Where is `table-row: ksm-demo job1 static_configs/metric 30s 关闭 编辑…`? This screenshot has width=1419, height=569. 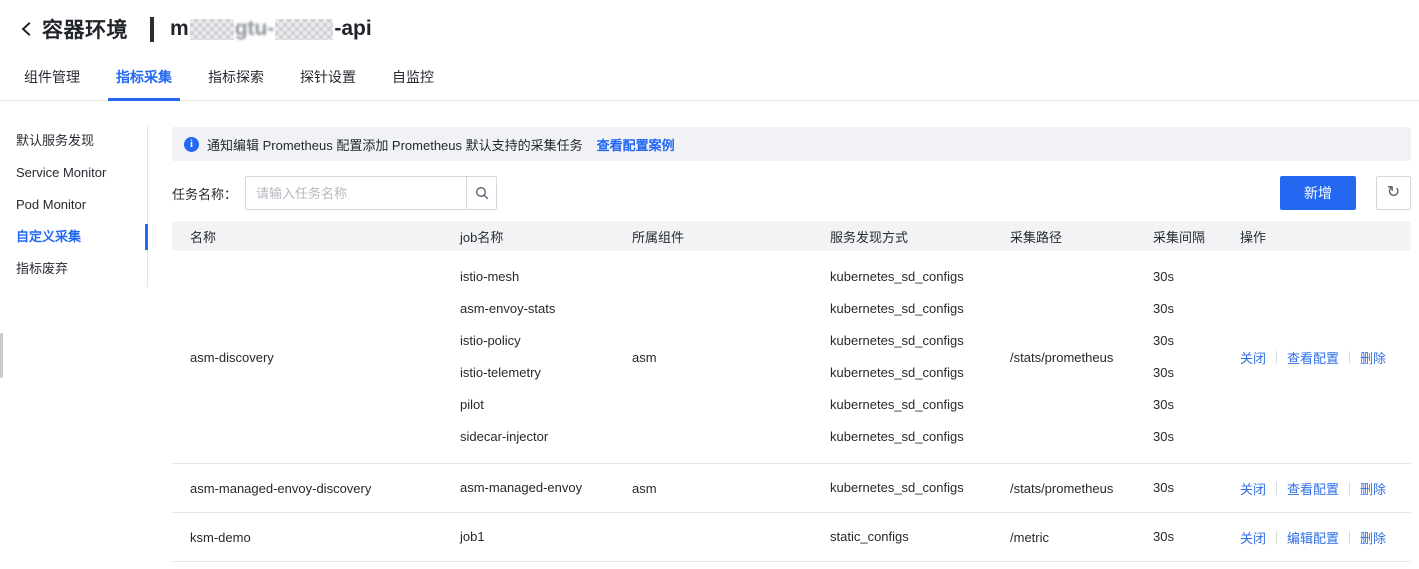
table-row: ksm-demo job1 static_configs/metric 30s 关闭 编辑… is located at coordinates (791, 537).